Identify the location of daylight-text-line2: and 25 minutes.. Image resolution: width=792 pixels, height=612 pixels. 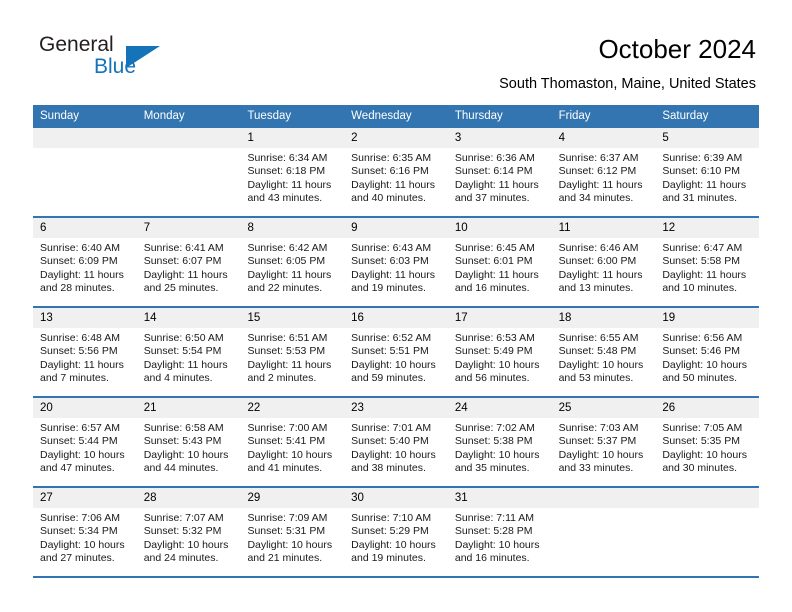
(181, 288).